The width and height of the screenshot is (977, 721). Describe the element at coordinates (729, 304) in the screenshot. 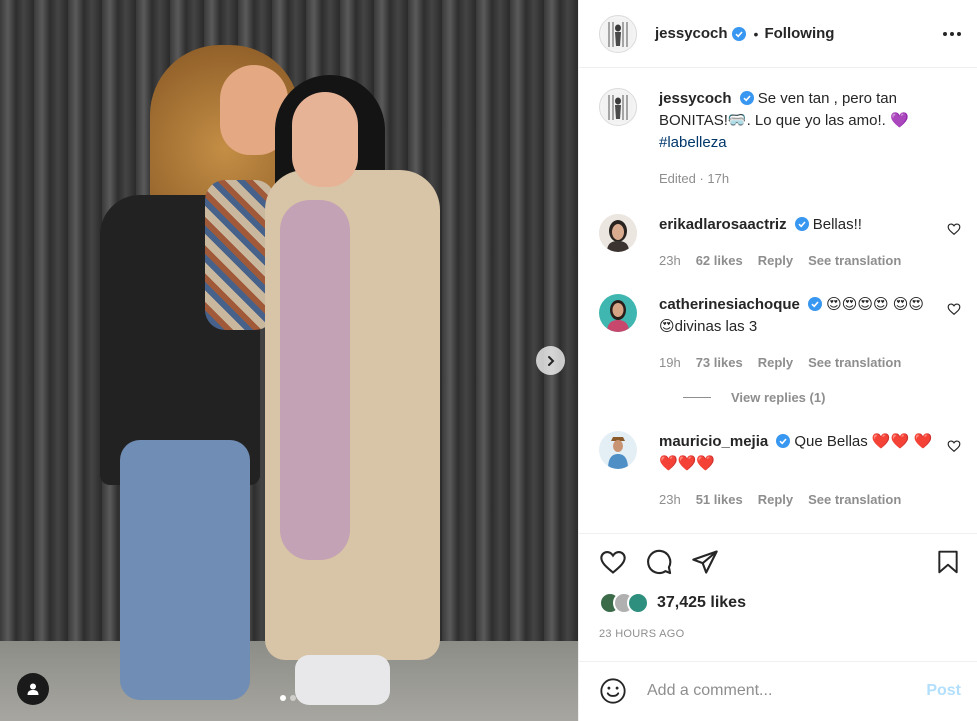

I see `comment-username: catherinesiachoque` at that location.